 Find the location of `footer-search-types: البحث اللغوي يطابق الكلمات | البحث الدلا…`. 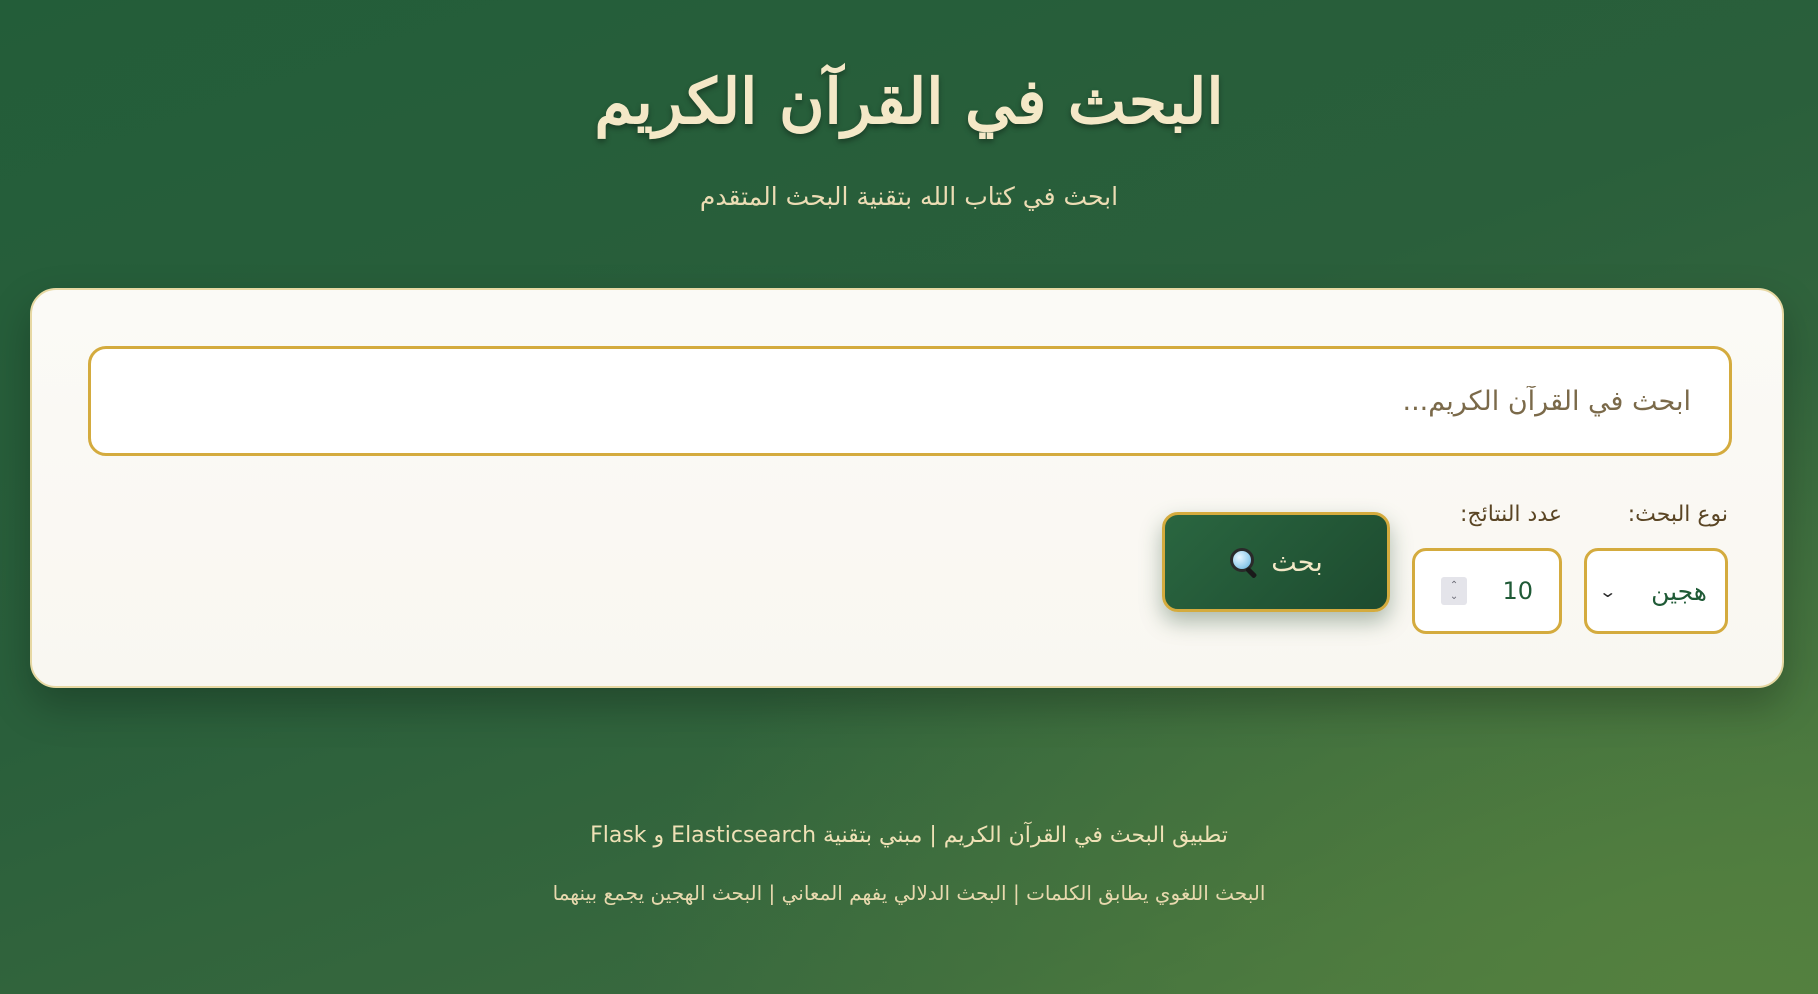

footer-search-types: البحث اللغوي يطابق الكلمات | البحث الدلا… is located at coordinates (909, 893).